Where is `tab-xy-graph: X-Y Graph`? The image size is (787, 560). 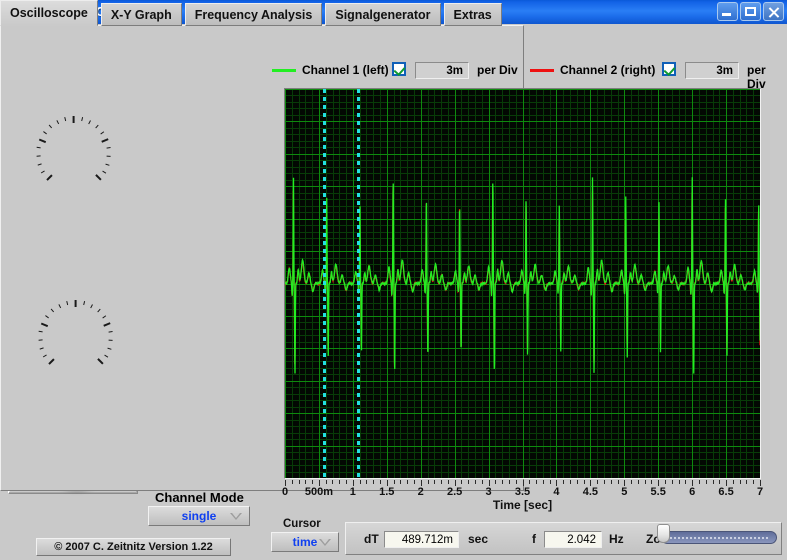
tab-xy-graph: X-Y Graph is located at coordinates (141, 14).